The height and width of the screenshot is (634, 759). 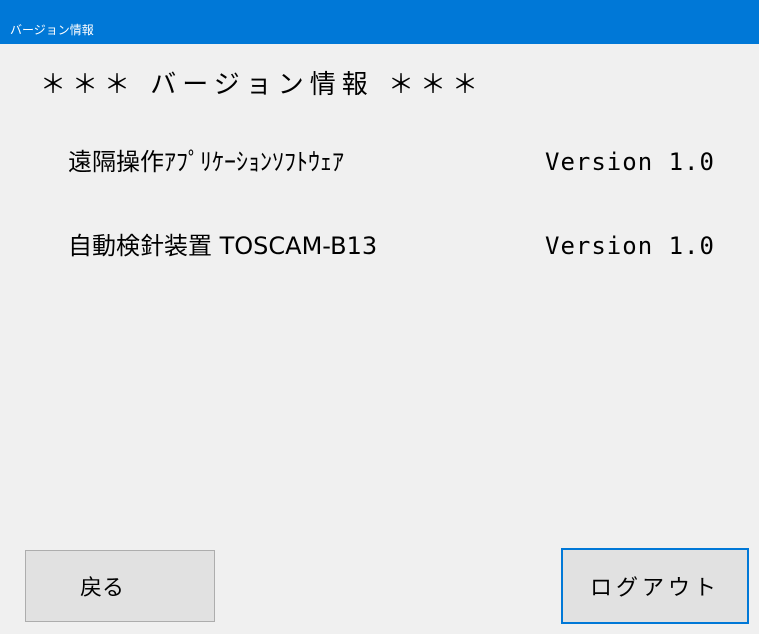 I want to click on back-button: 戻る, so click(x=120, y=586).